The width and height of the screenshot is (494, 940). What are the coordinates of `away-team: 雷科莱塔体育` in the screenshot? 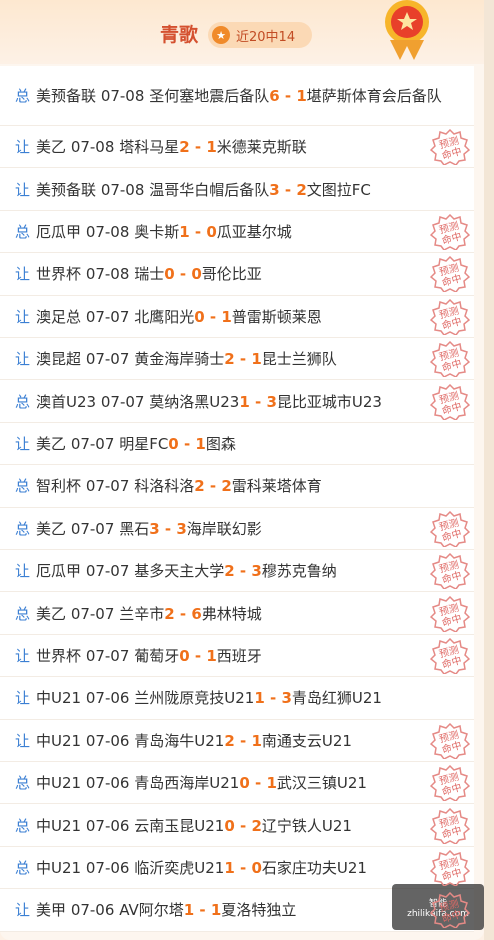 It's located at (276, 486).